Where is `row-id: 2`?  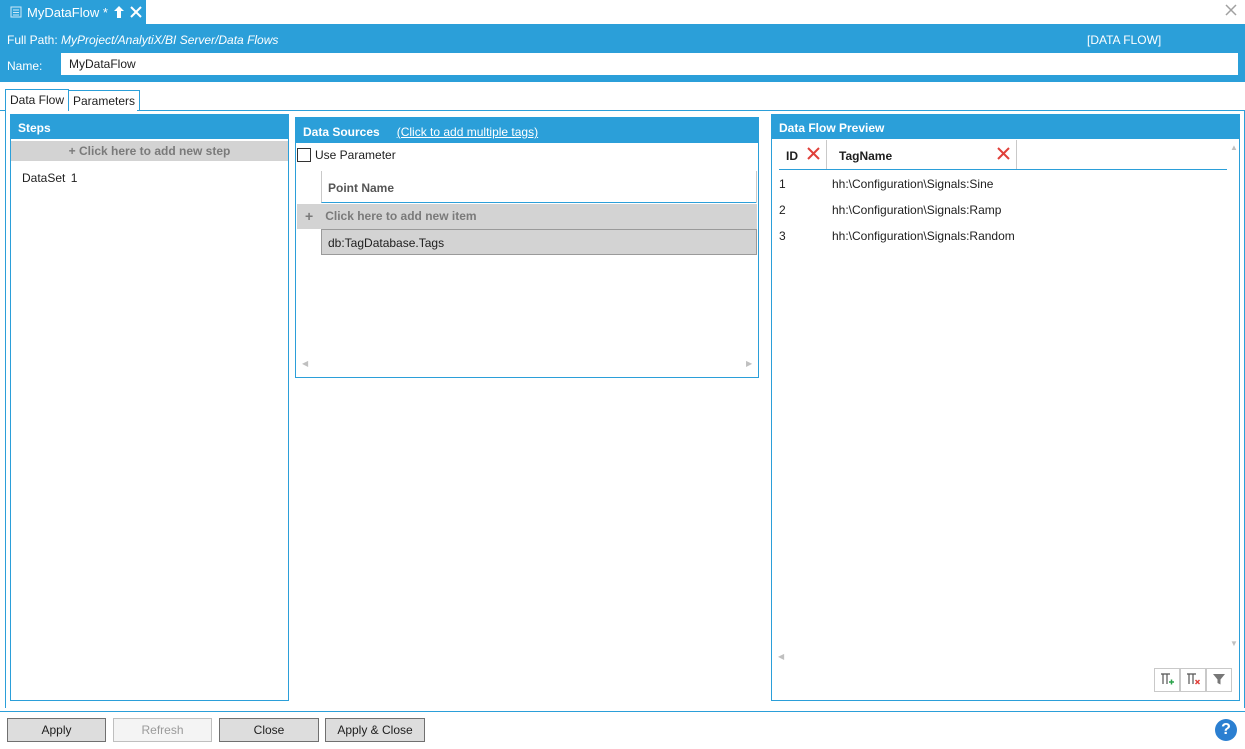 row-id: 2 is located at coordinates (782, 210).